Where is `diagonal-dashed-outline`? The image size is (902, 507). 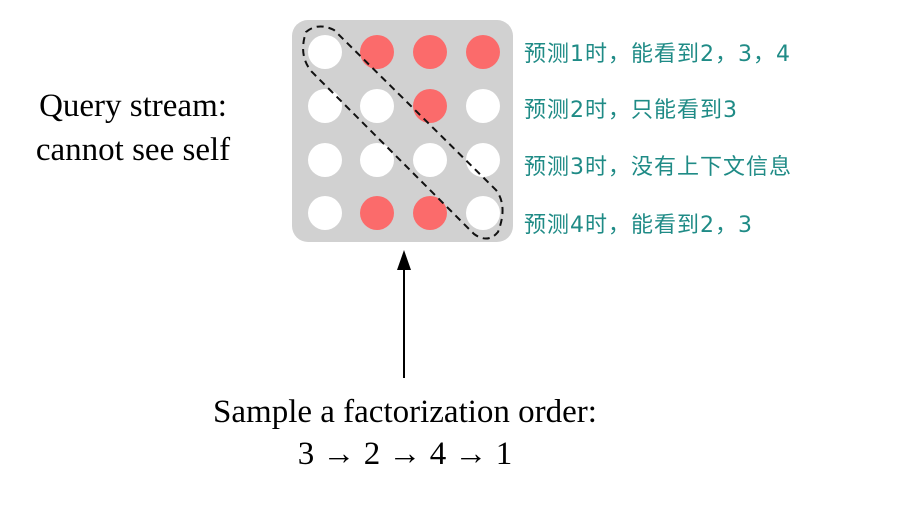
diagonal-dashed-outline is located at coordinates (403, 132).